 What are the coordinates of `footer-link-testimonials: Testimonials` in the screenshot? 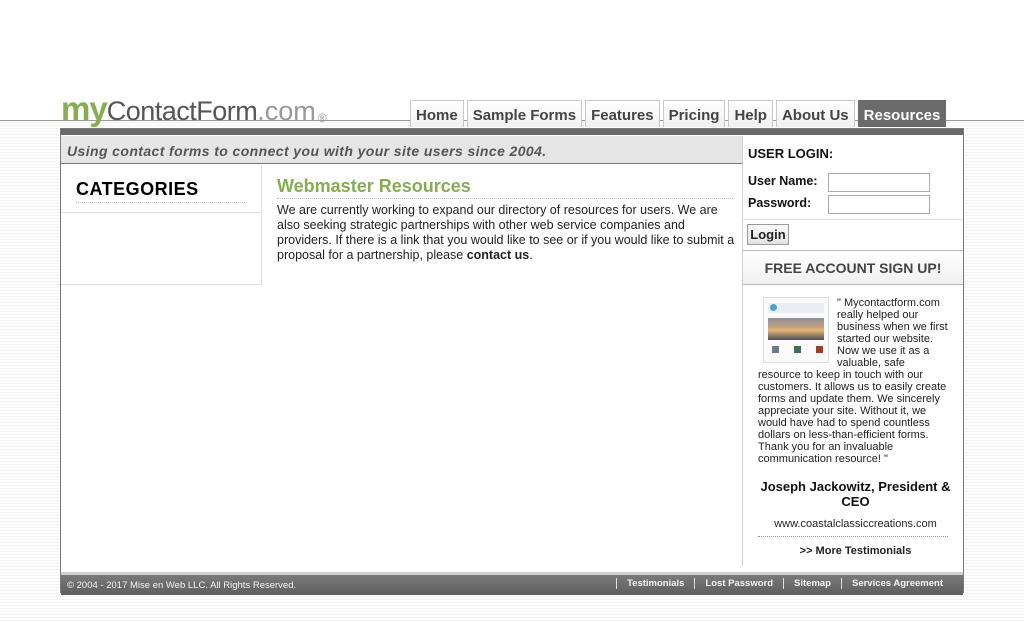 It's located at (655, 583).